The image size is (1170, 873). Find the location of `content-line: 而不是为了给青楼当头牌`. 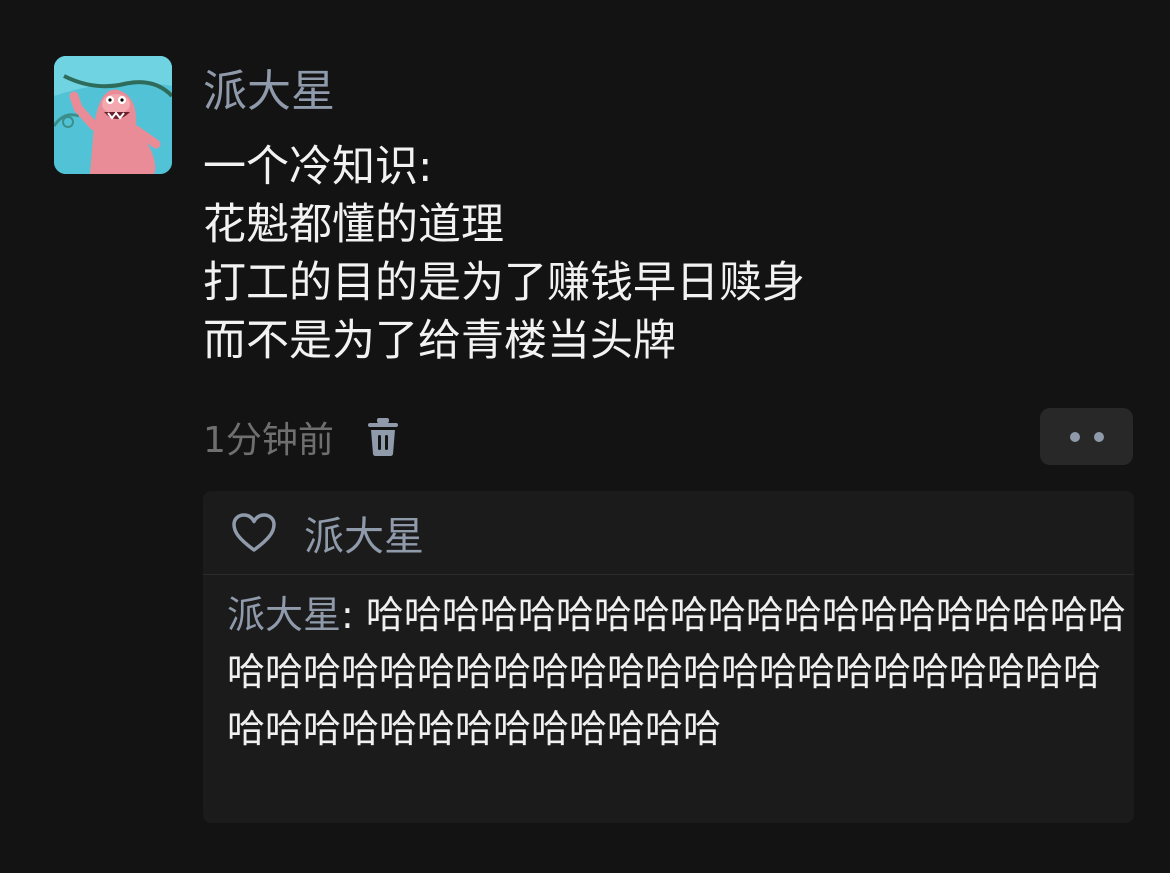

content-line: 而不是为了给青楼当头牌 is located at coordinates (439, 341).